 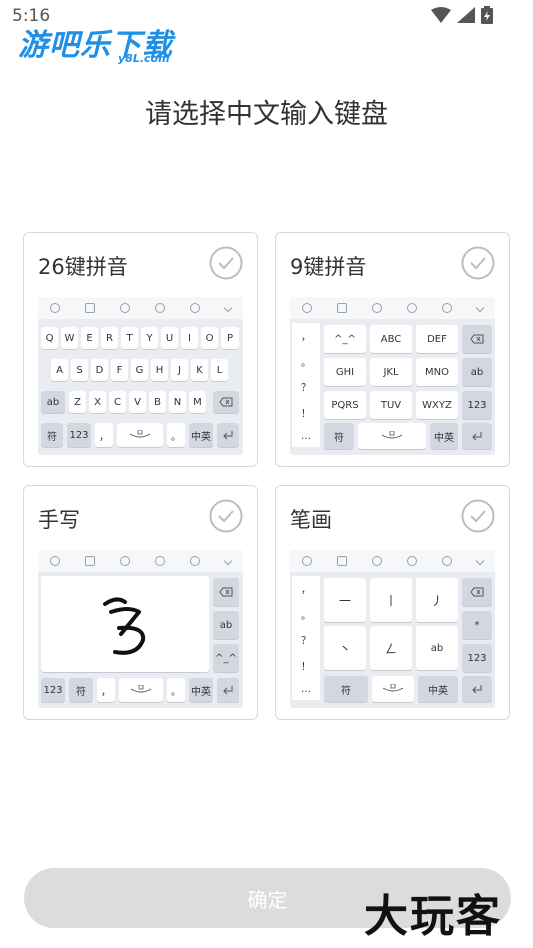 I want to click on key-emoticon: ^_^, so click(x=226, y=658).